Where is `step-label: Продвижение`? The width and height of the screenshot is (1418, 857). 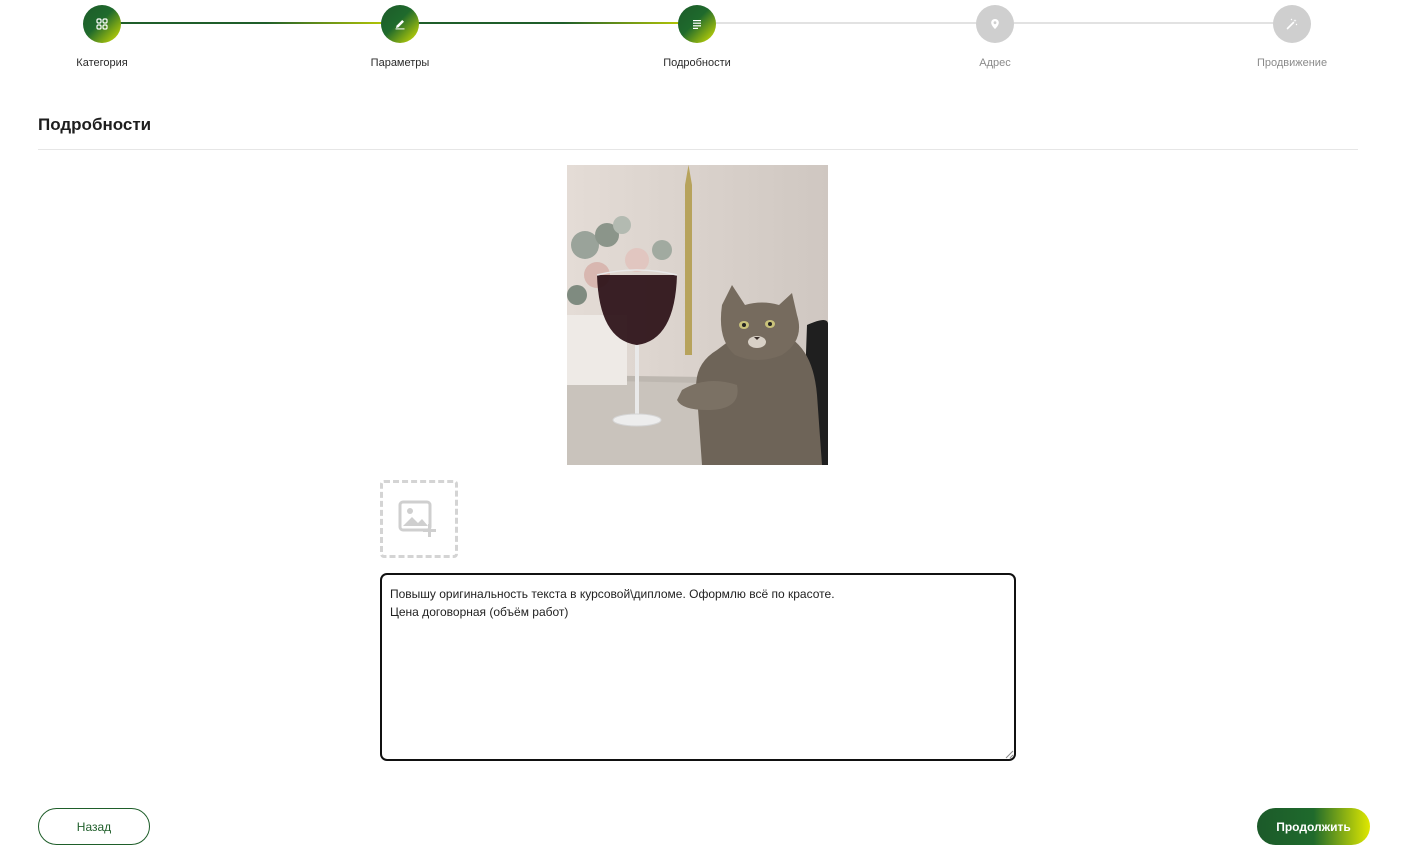
step-label: Продвижение is located at coordinates (1292, 63).